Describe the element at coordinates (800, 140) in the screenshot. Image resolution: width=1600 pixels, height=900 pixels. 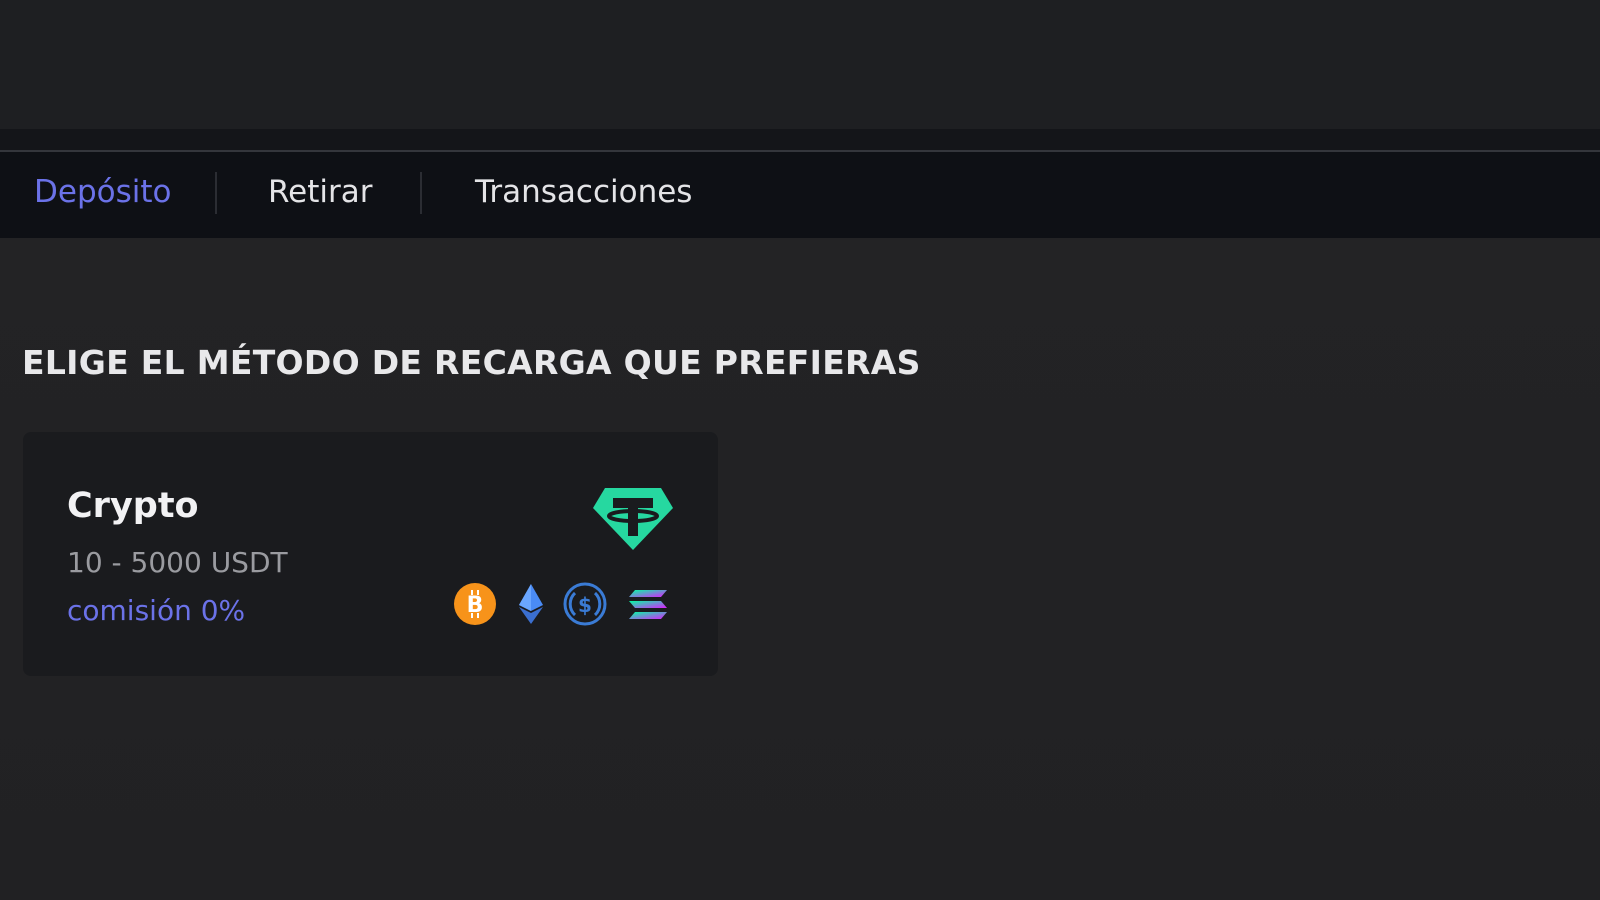
I see `header-separator` at that location.